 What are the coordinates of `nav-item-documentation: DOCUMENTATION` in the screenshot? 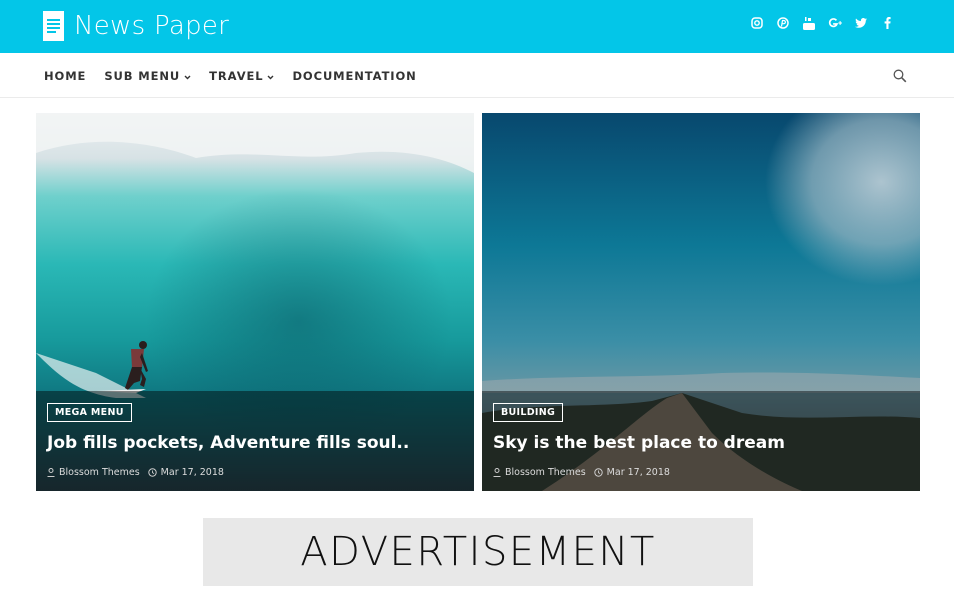 It's located at (354, 76).